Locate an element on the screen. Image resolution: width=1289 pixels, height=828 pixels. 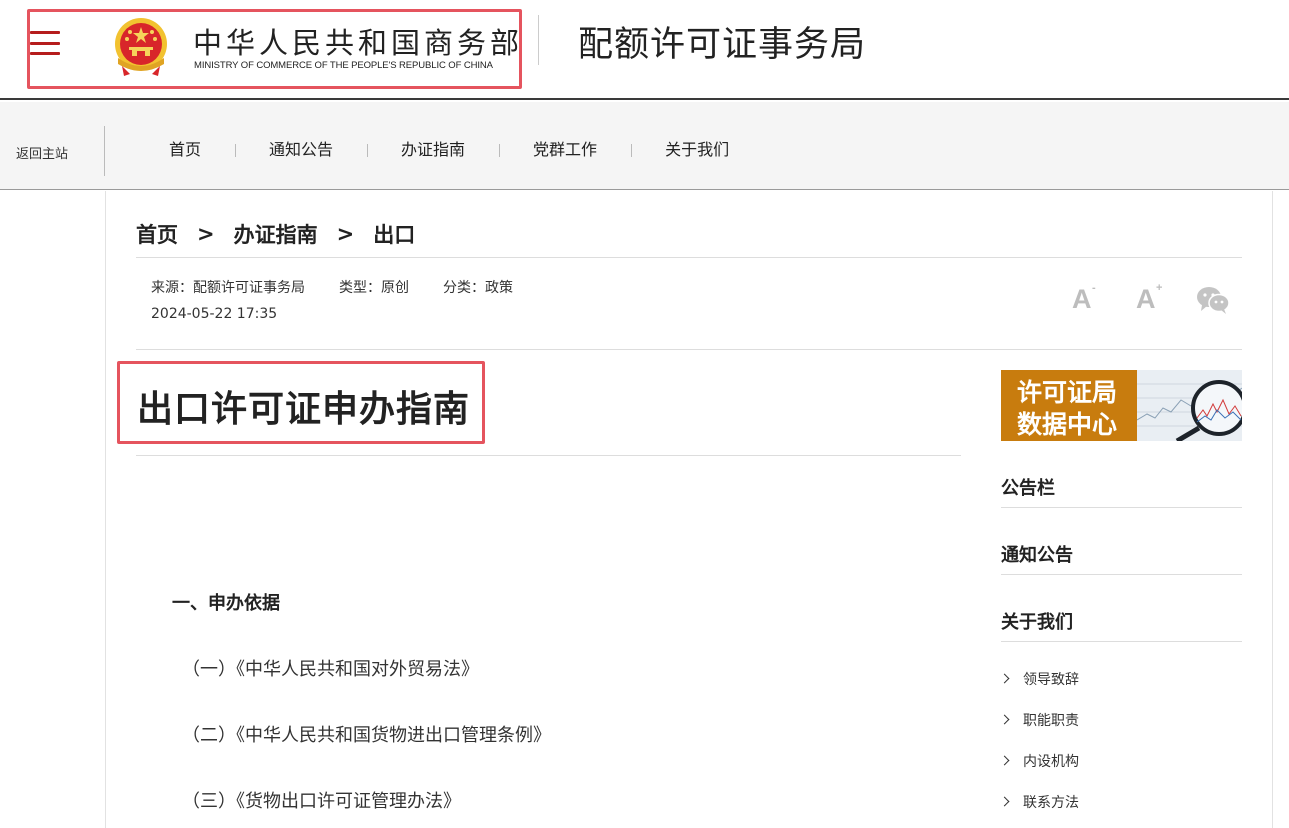
about-item-contact: 联系方法 is located at coordinates (1039, 801).